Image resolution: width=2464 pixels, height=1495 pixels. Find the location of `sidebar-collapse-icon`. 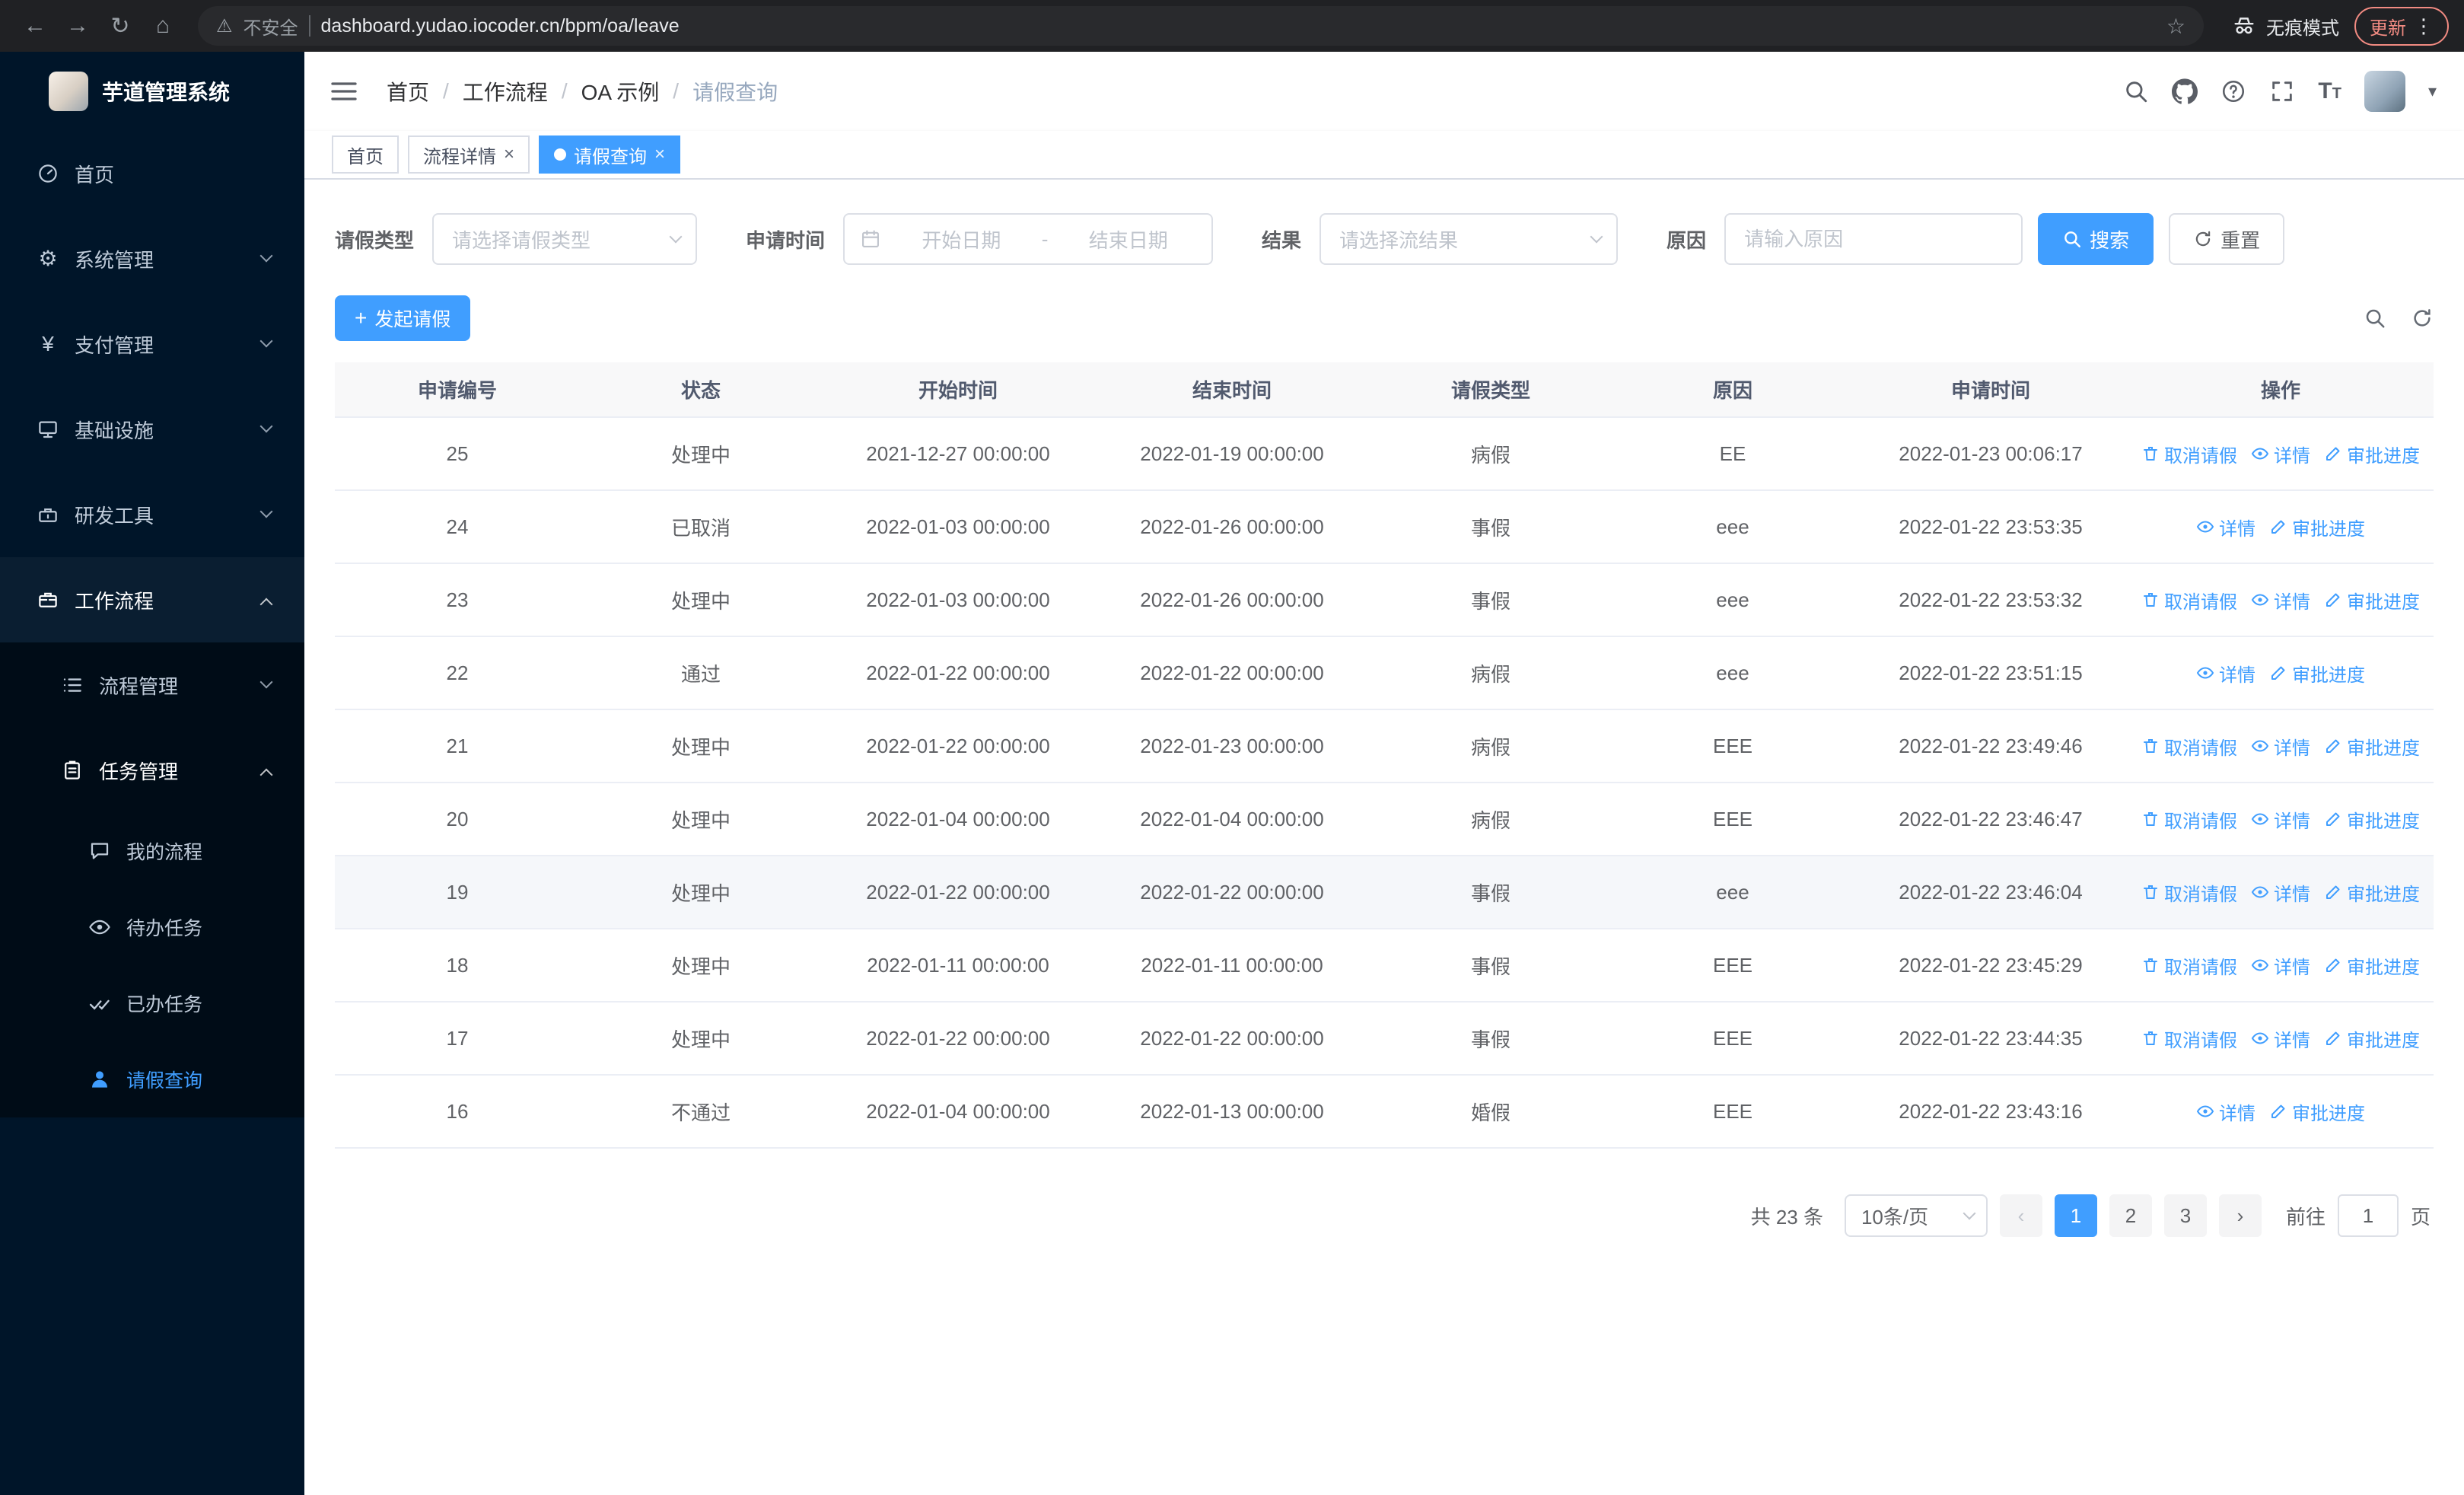

sidebar-collapse-icon is located at coordinates (344, 92).